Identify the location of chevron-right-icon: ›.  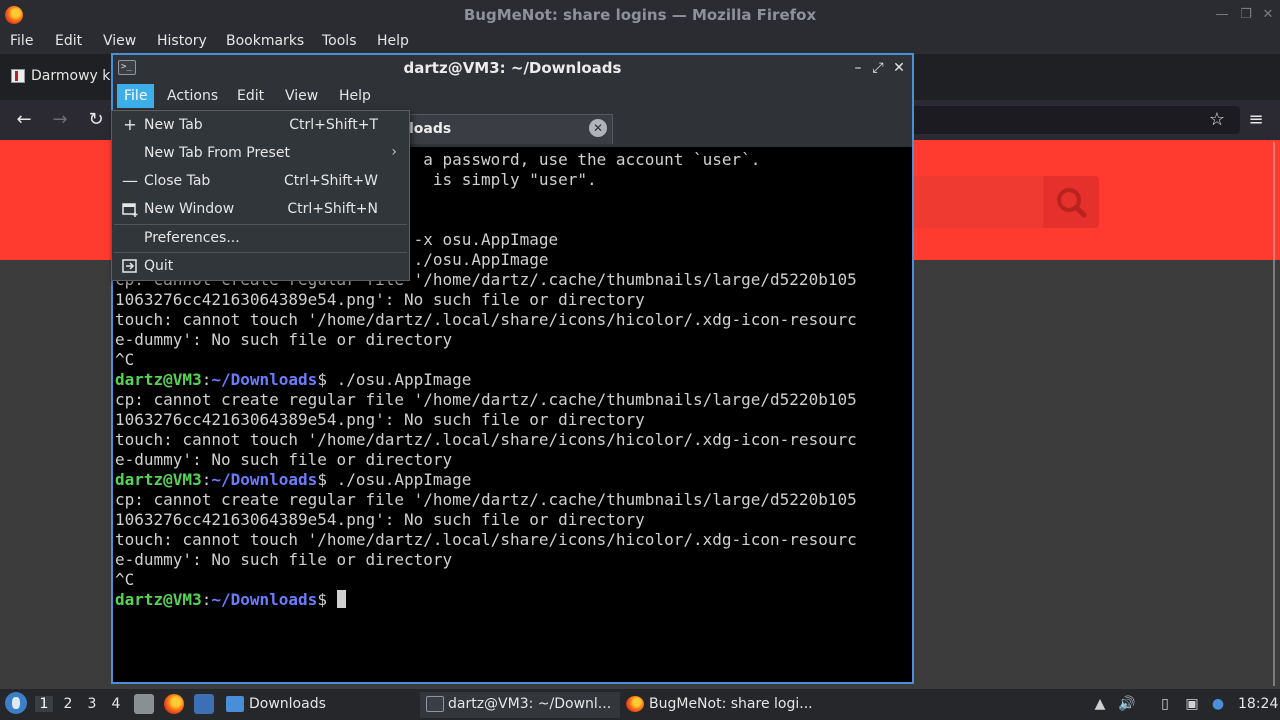
(394, 152).